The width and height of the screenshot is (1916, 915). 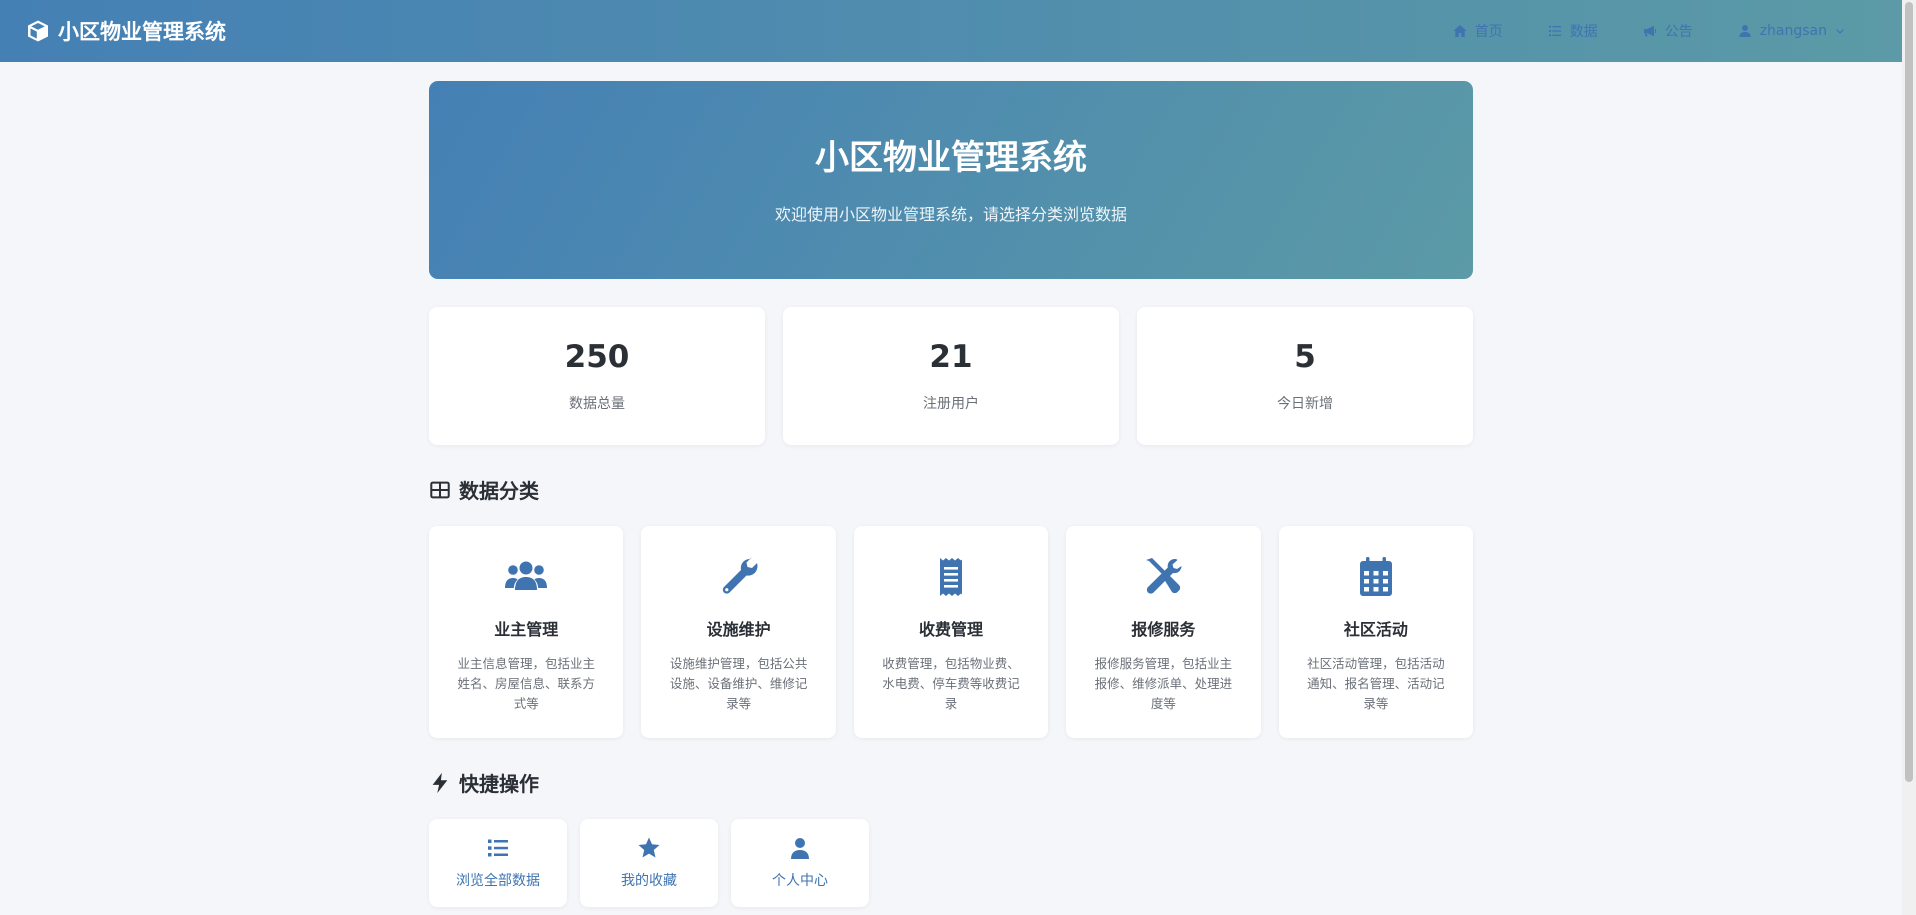 I want to click on category-desc: 业主信息管理，包括业主姓名、房屋信息、联系方式等, so click(x=526, y=683).